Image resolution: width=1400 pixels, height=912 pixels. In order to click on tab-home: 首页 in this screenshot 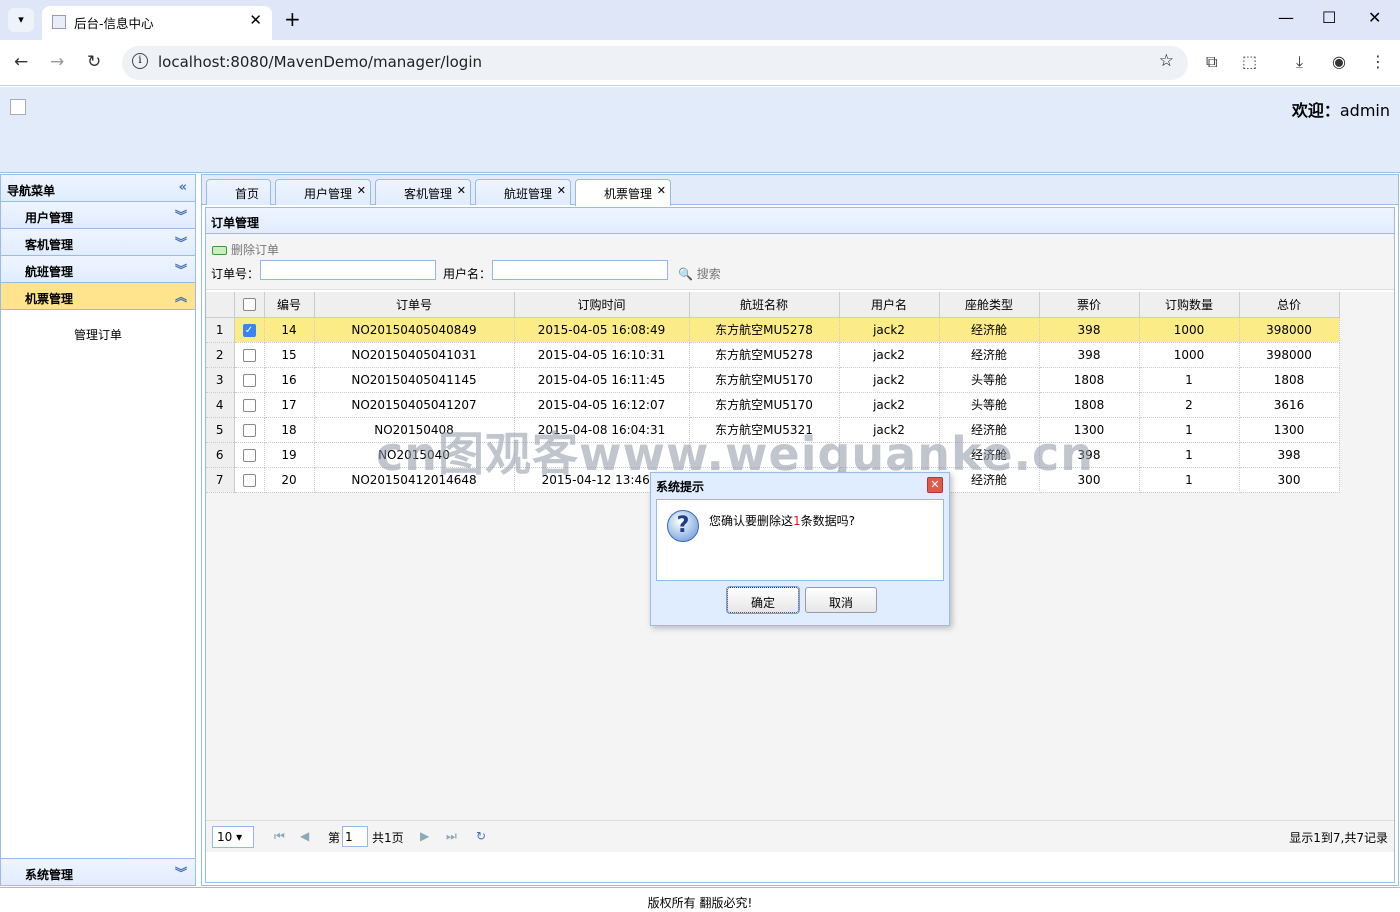, I will do `click(238, 192)`.